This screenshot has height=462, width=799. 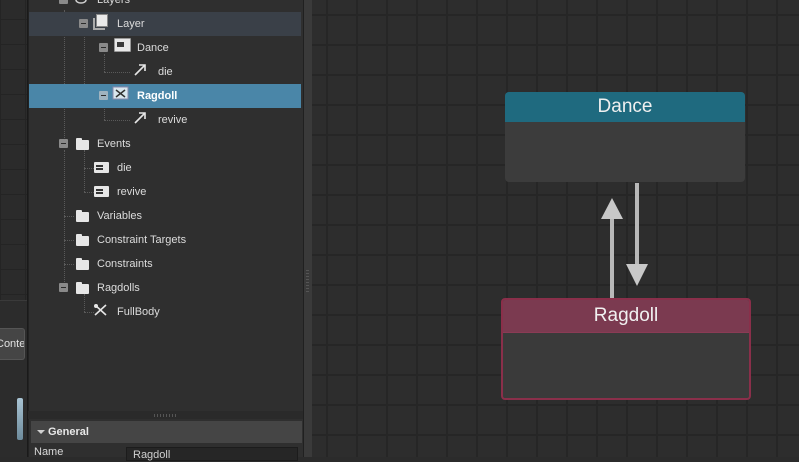 What do you see at coordinates (114, 144) in the screenshot?
I see `tree-item-label: Events` at bounding box center [114, 144].